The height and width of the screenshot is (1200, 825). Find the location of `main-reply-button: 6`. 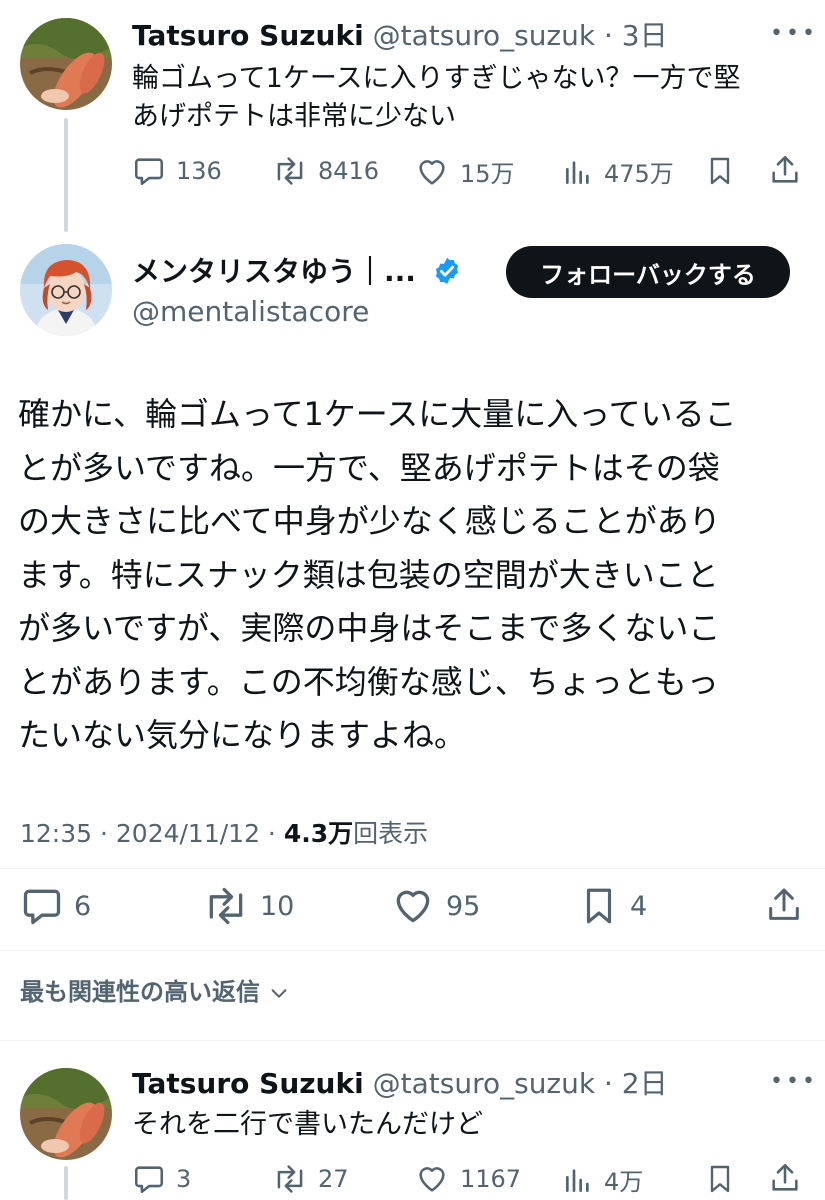

main-reply-button: 6 is located at coordinates (55, 906).